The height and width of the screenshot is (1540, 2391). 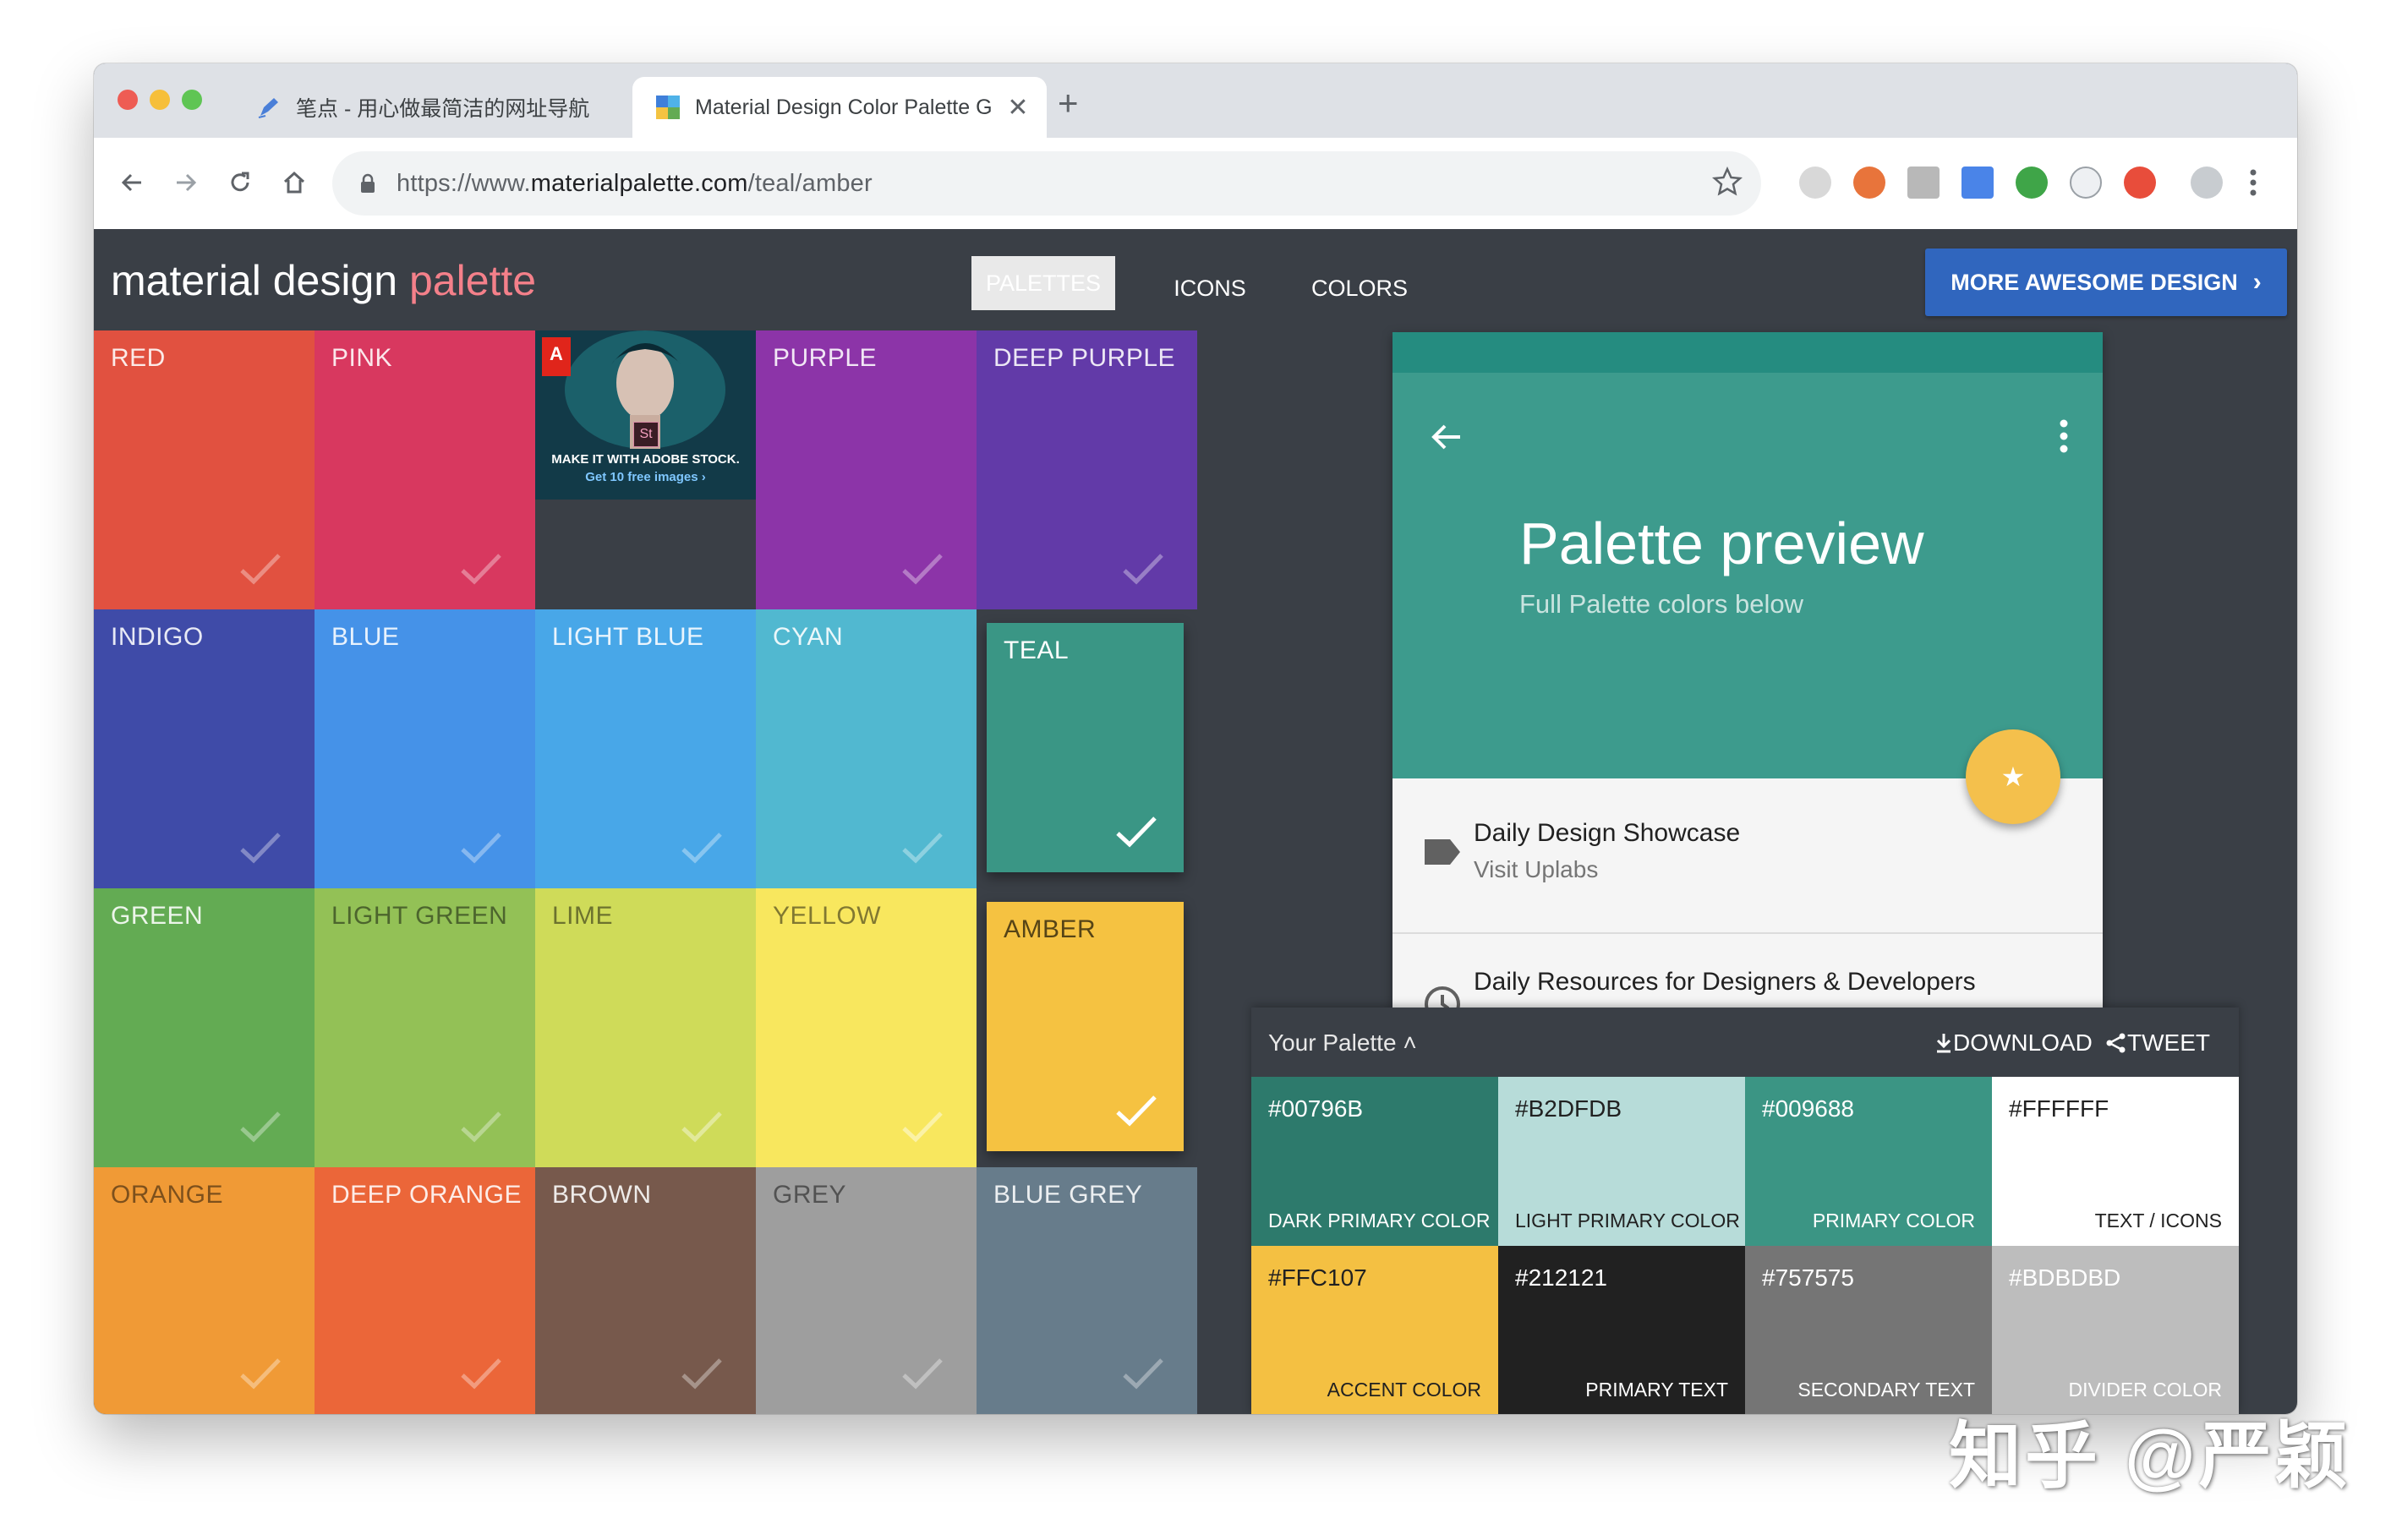 What do you see at coordinates (1342, 1043) in the screenshot?
I see `palette-toggle: Your Palette ˄` at bounding box center [1342, 1043].